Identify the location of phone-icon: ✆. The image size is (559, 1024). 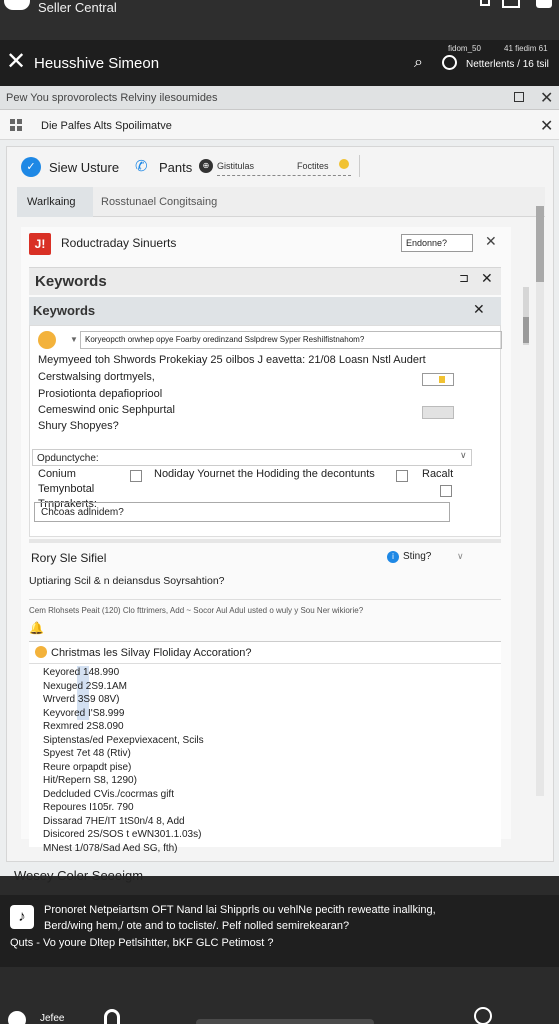
(141, 166).